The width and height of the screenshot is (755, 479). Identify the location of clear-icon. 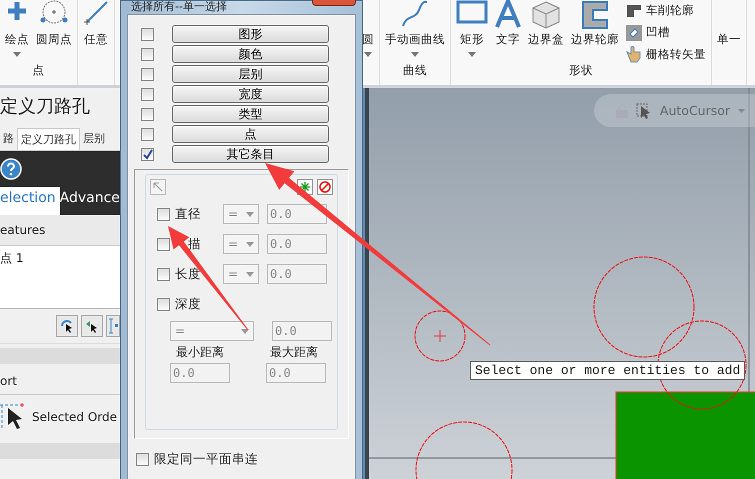
(325, 187).